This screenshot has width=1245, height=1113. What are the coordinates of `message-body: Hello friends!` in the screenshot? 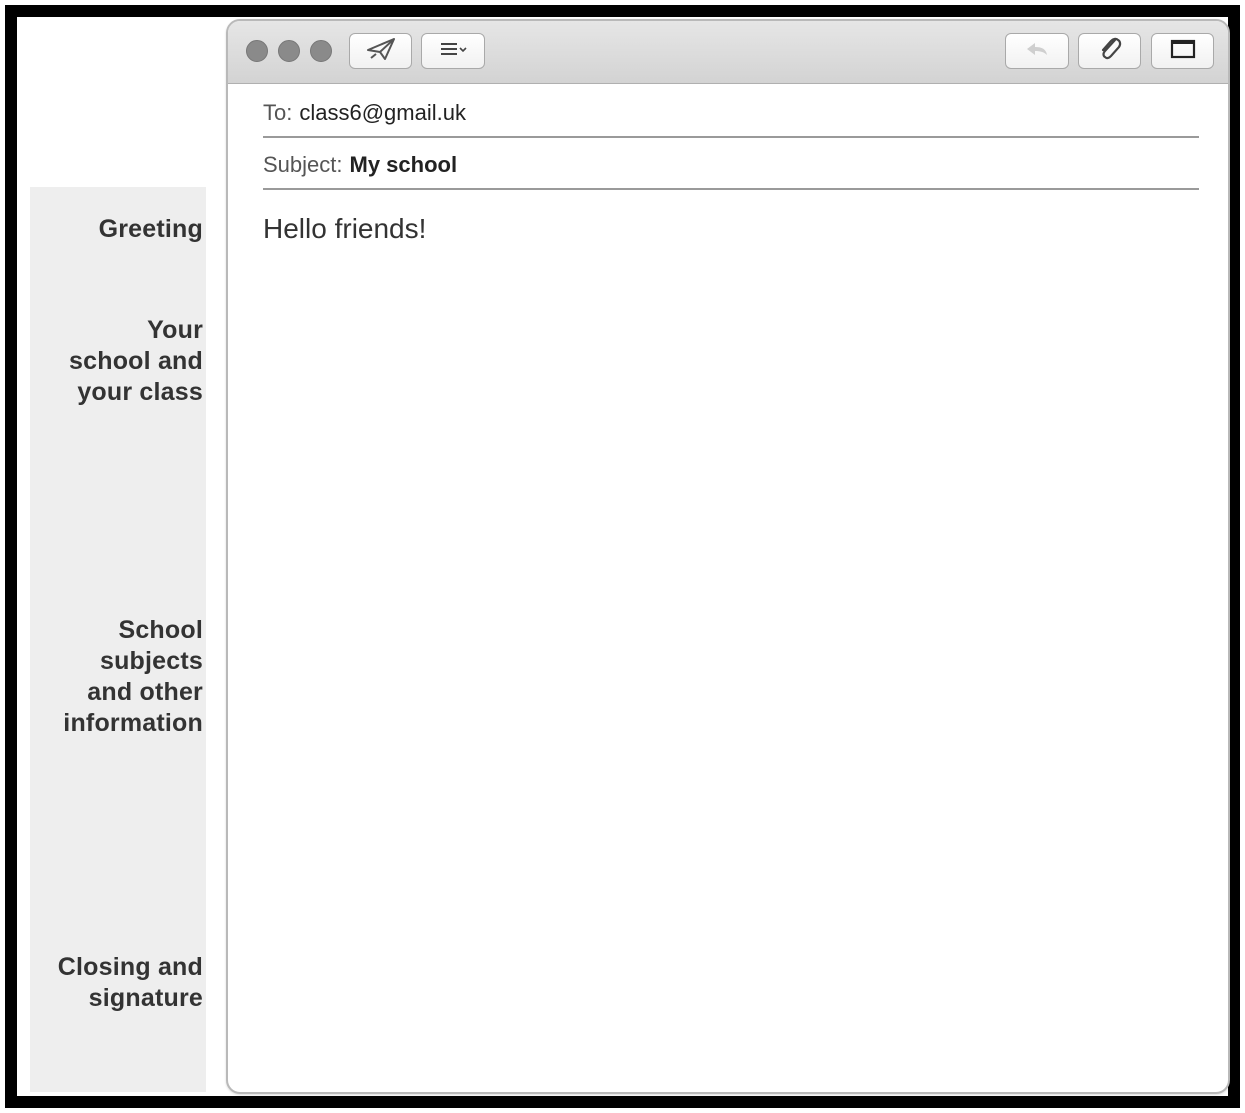 It's located at (344, 229).